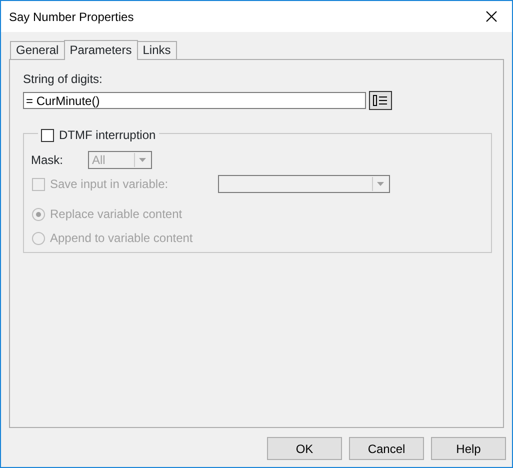 The height and width of the screenshot is (468, 513). I want to click on dropdown, so click(304, 184).